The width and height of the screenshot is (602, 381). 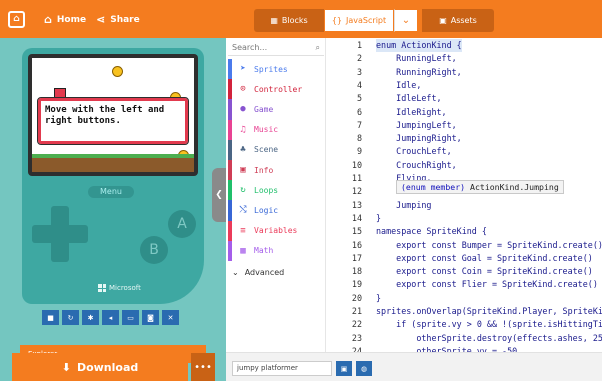 What do you see at coordinates (266, 210) in the screenshot?
I see `category-label: Logic` at bounding box center [266, 210].